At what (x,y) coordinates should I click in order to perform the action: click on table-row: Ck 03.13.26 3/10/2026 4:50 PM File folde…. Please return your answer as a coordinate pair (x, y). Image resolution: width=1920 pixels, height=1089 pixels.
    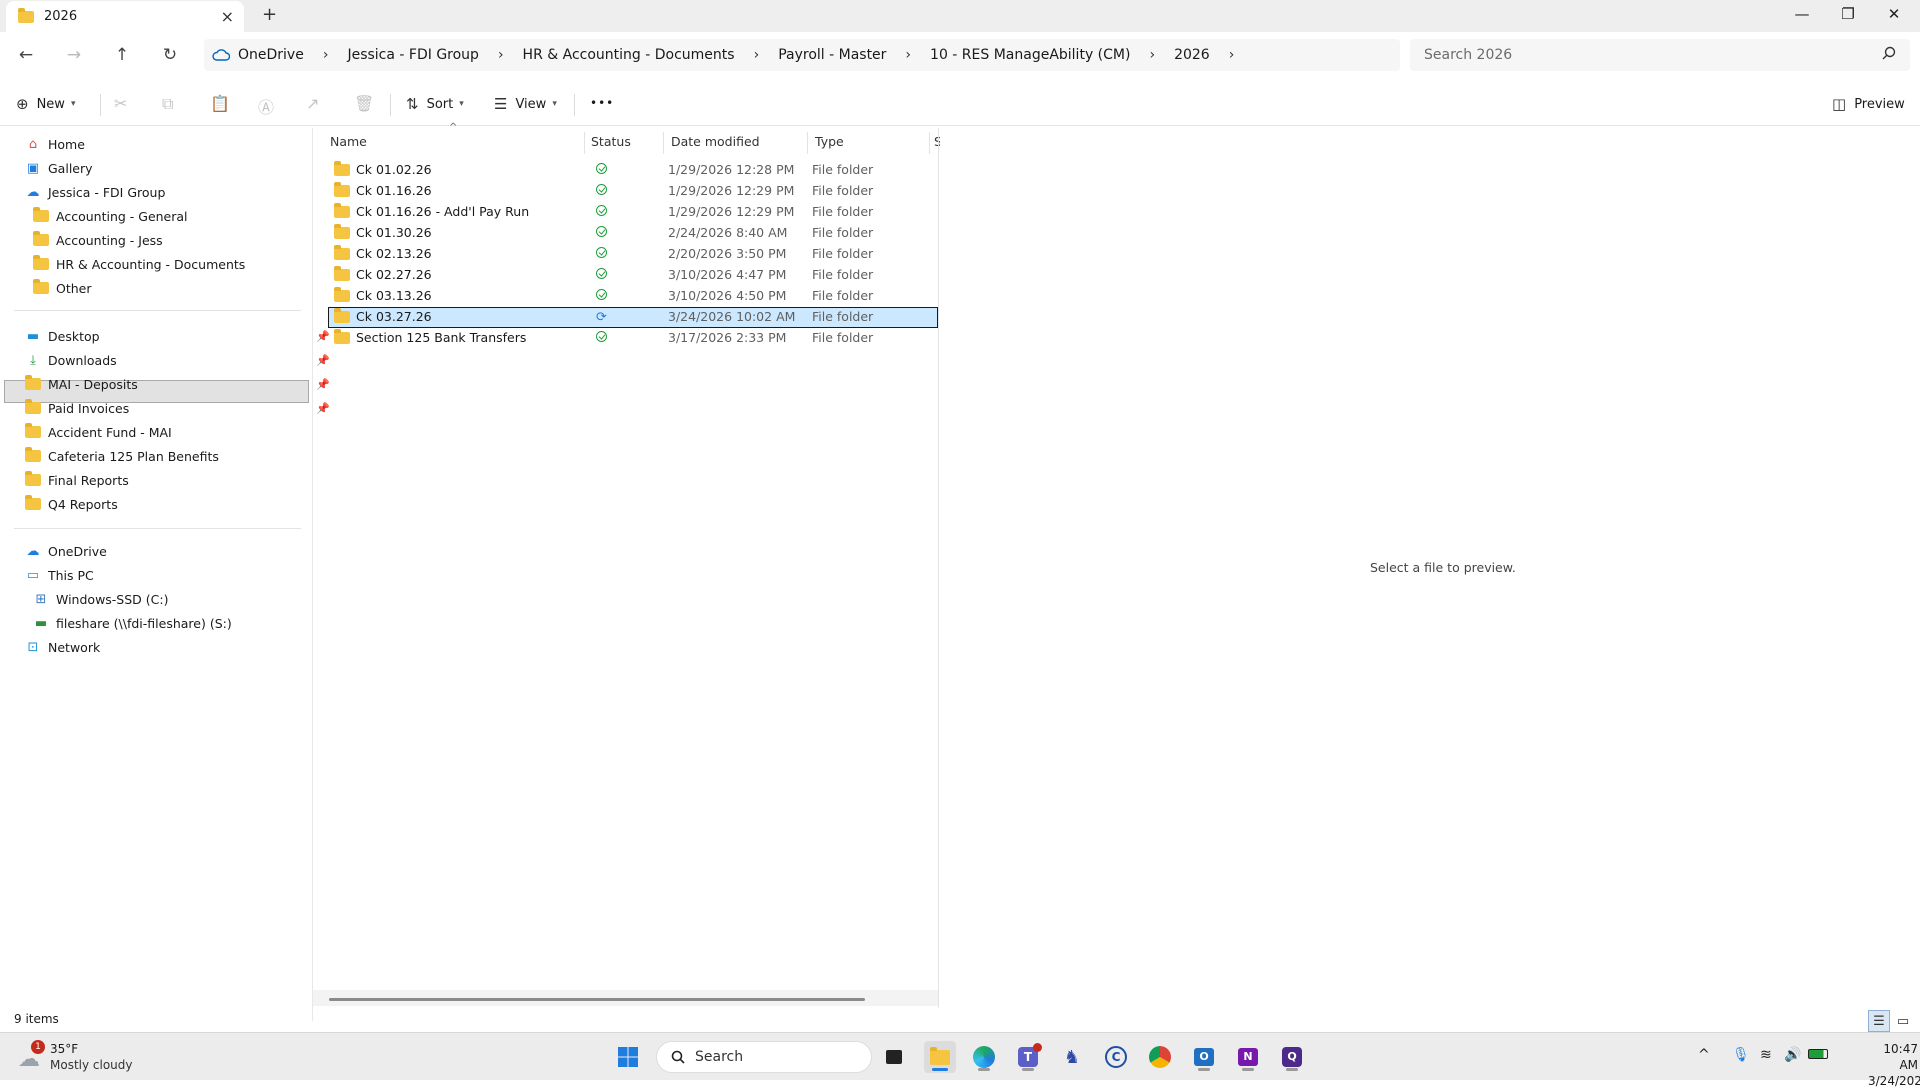
    Looking at the image, I should click on (633, 296).